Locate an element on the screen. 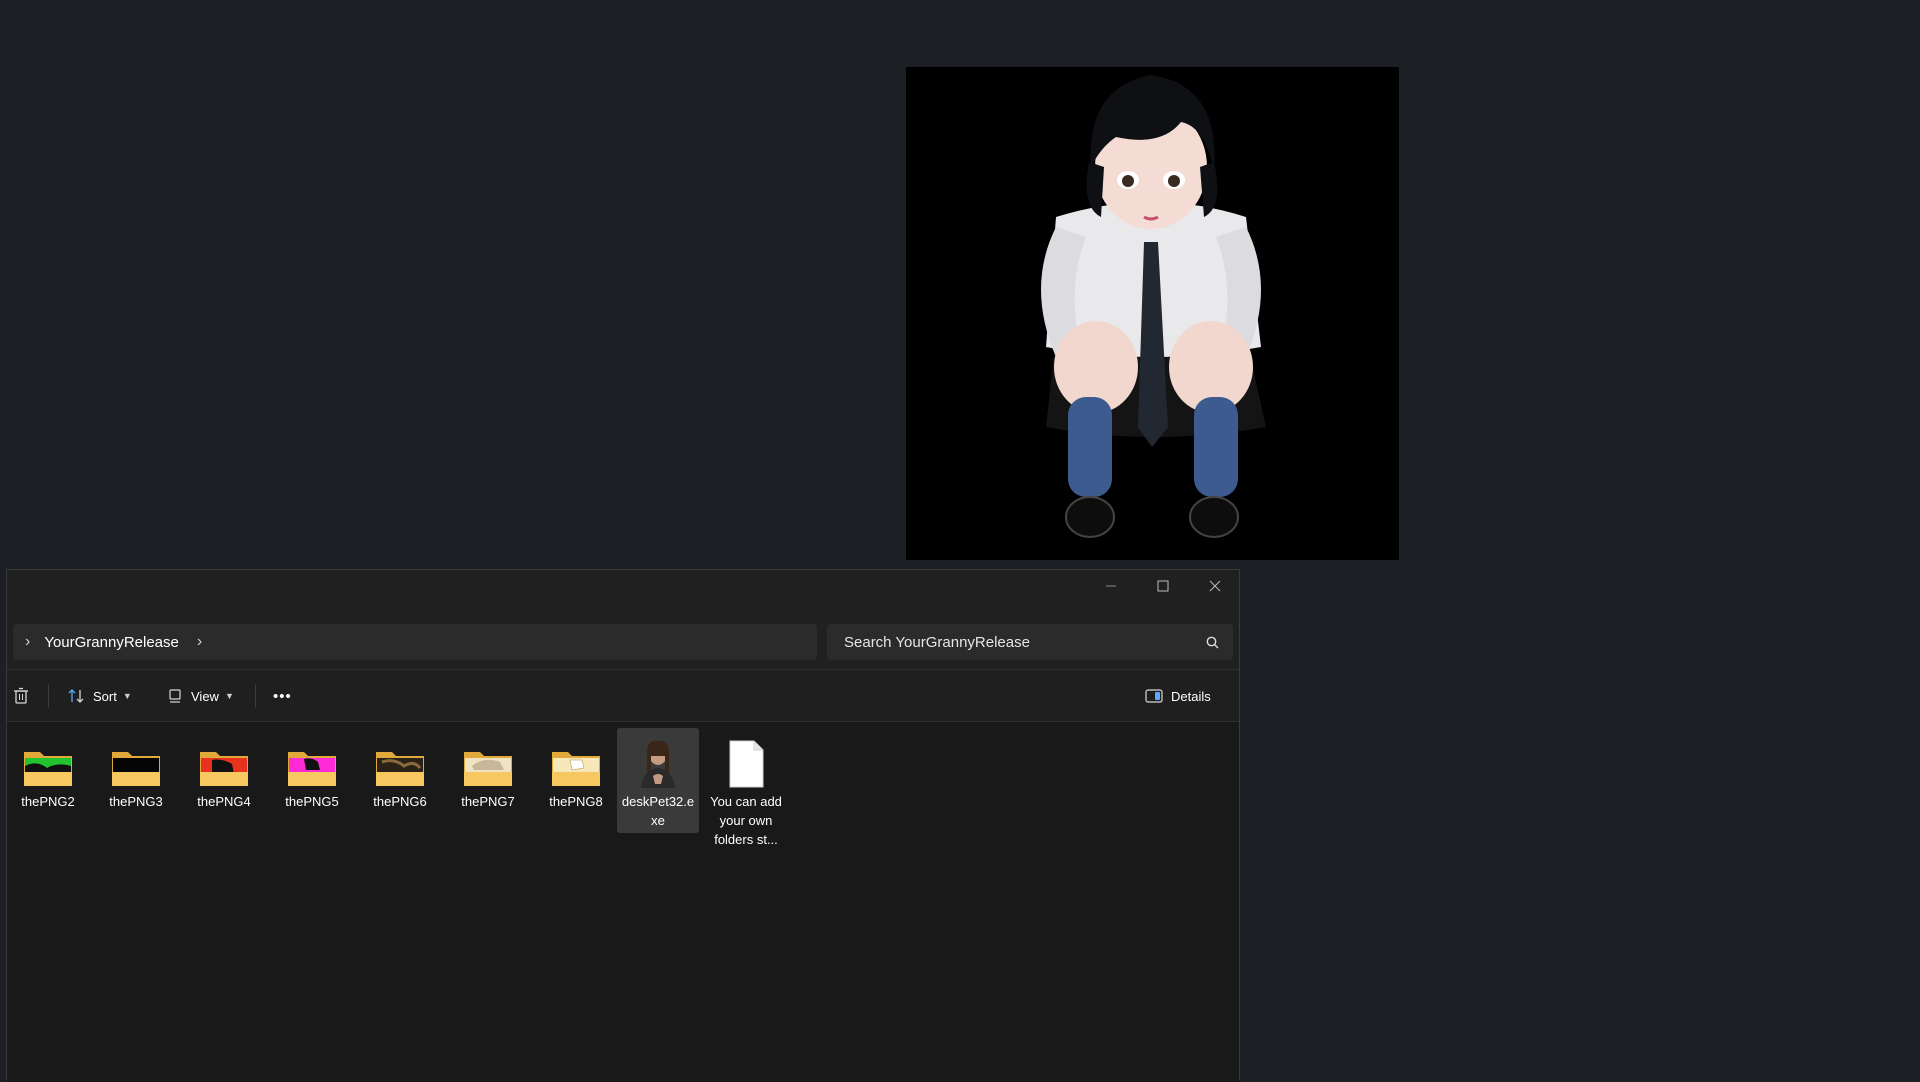 The width and height of the screenshot is (1920, 1082). close-button is located at coordinates (1215, 586).